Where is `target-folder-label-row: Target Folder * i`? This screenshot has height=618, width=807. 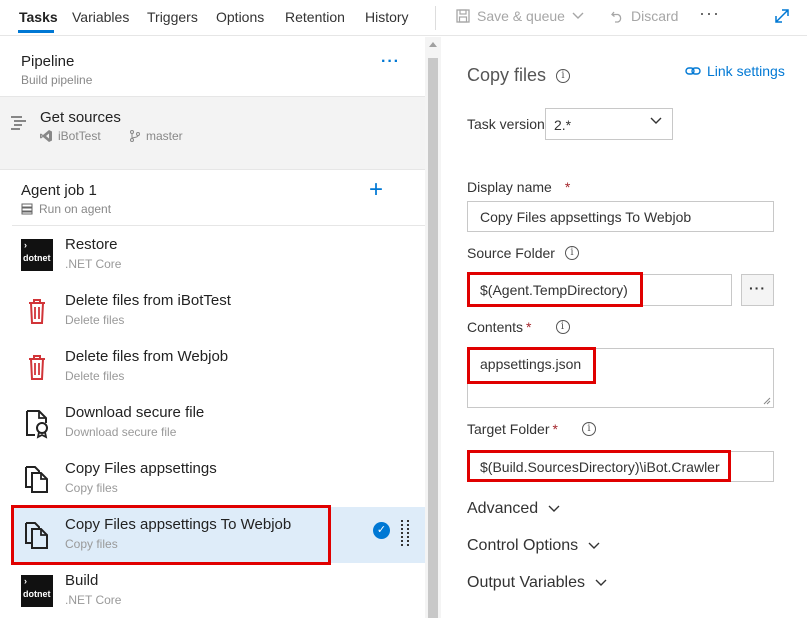 target-folder-label-row: Target Folder * i is located at coordinates (531, 429).